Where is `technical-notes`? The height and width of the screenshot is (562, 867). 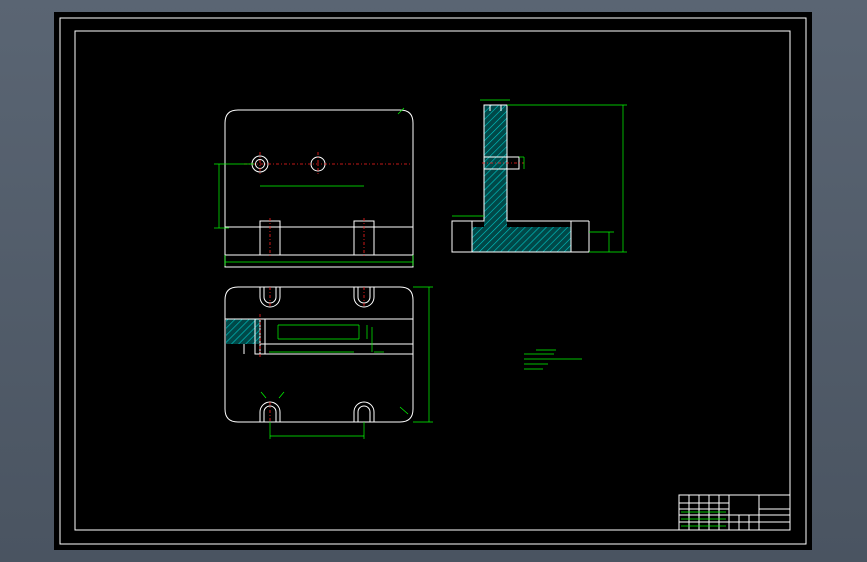 technical-notes is located at coordinates (553, 359).